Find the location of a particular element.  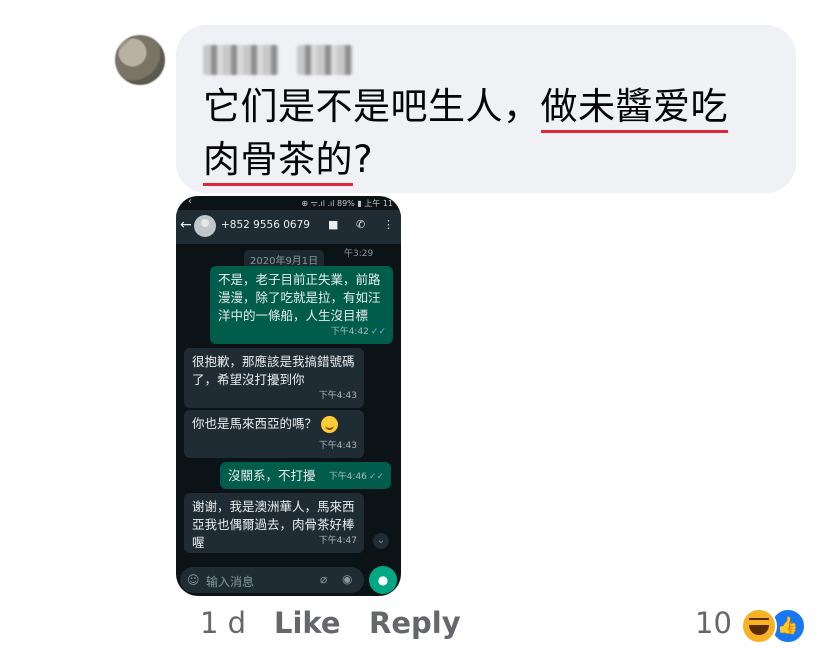

like-button: Like is located at coordinates (307, 623).